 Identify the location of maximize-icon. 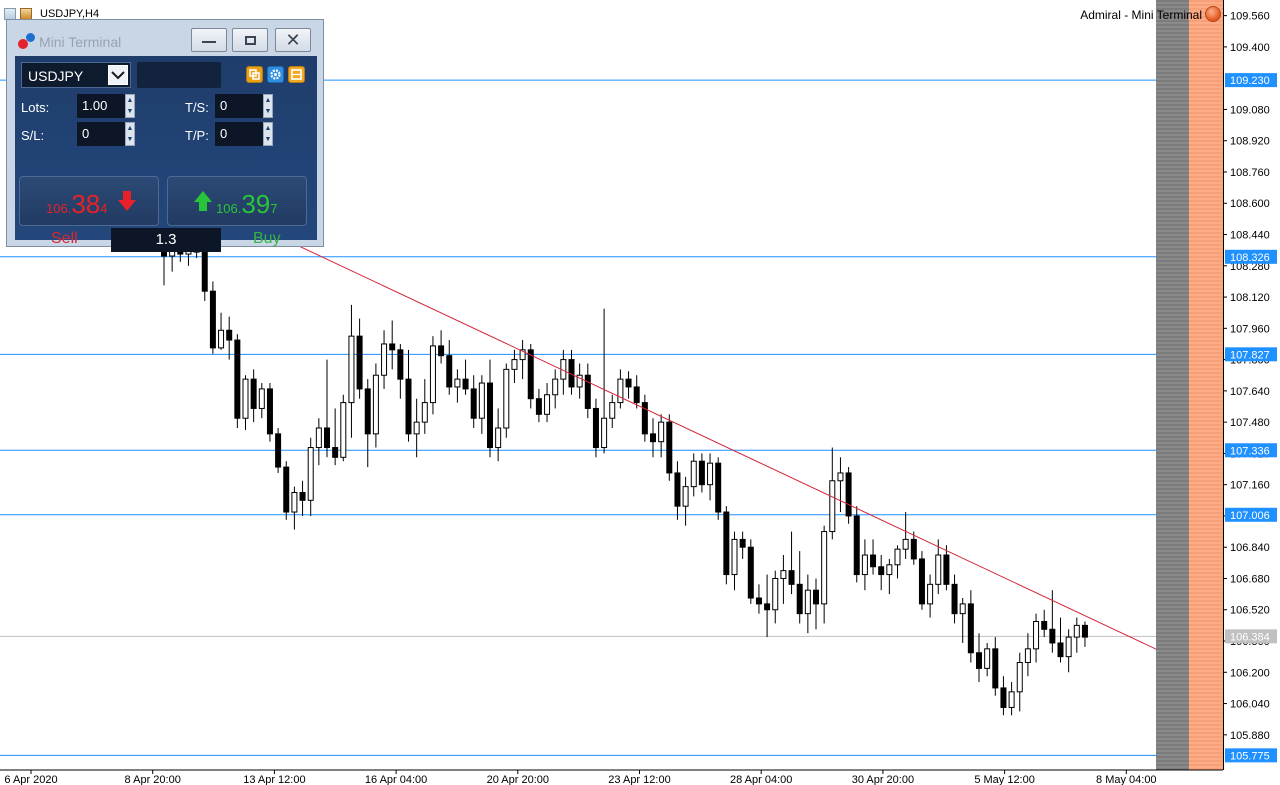
(250, 40).